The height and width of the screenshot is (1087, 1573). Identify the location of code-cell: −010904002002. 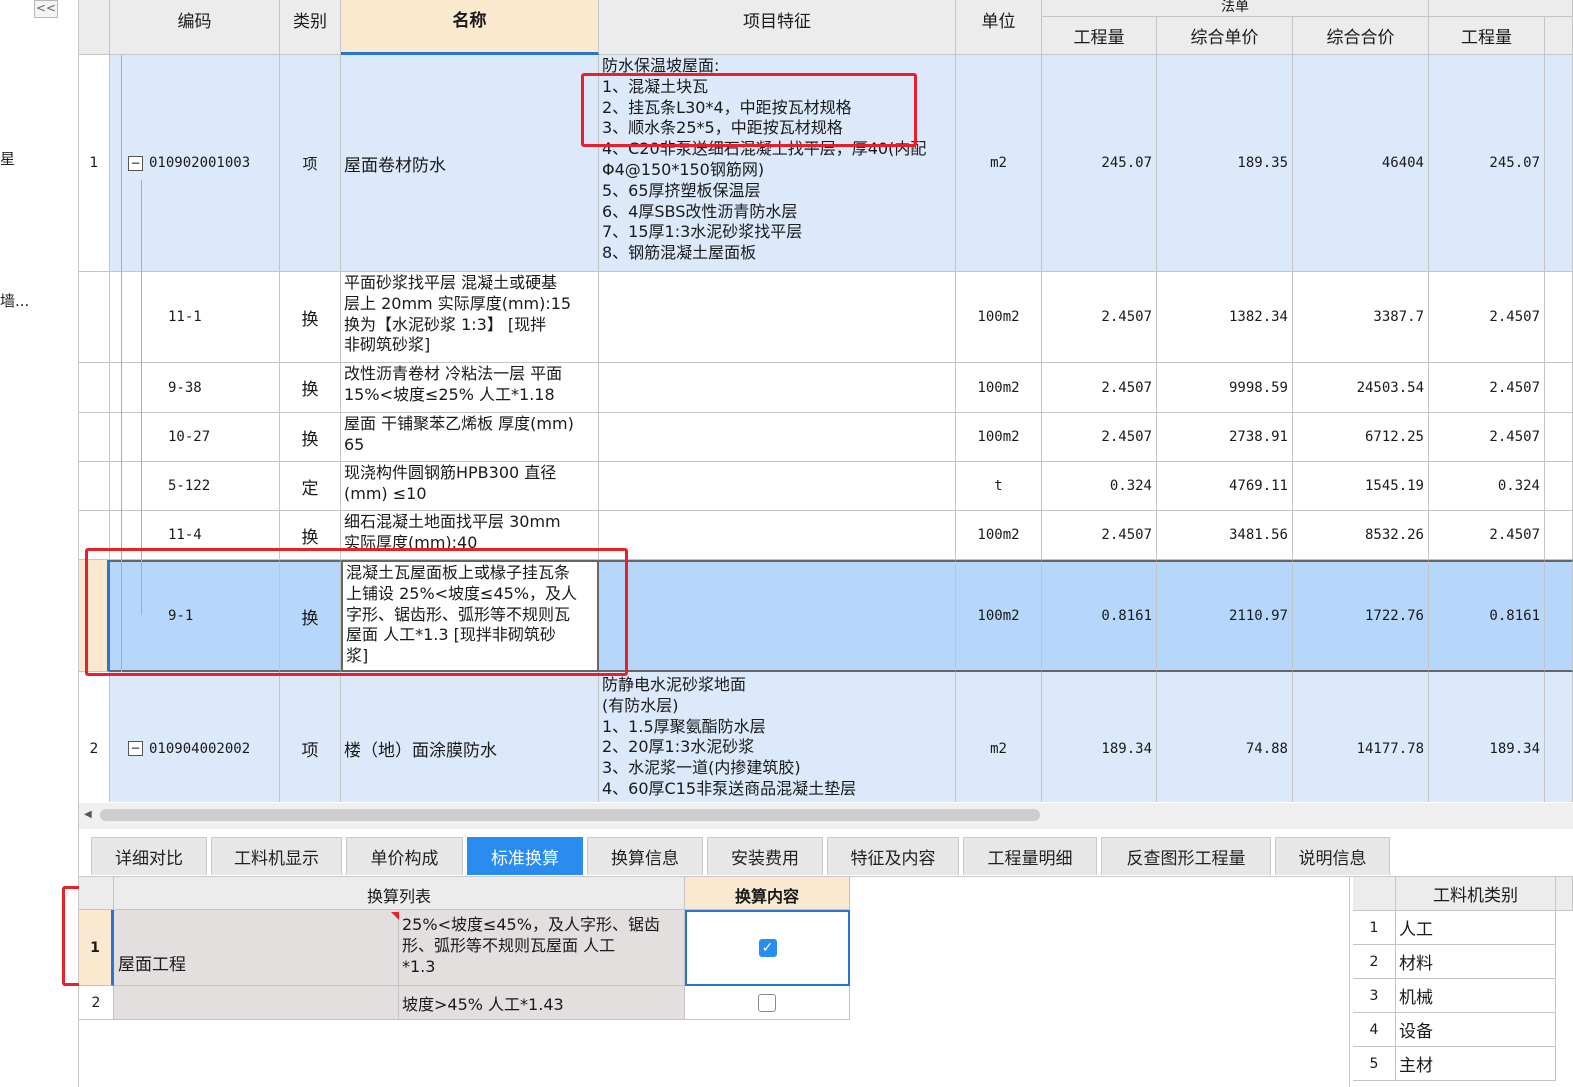
(195, 737).